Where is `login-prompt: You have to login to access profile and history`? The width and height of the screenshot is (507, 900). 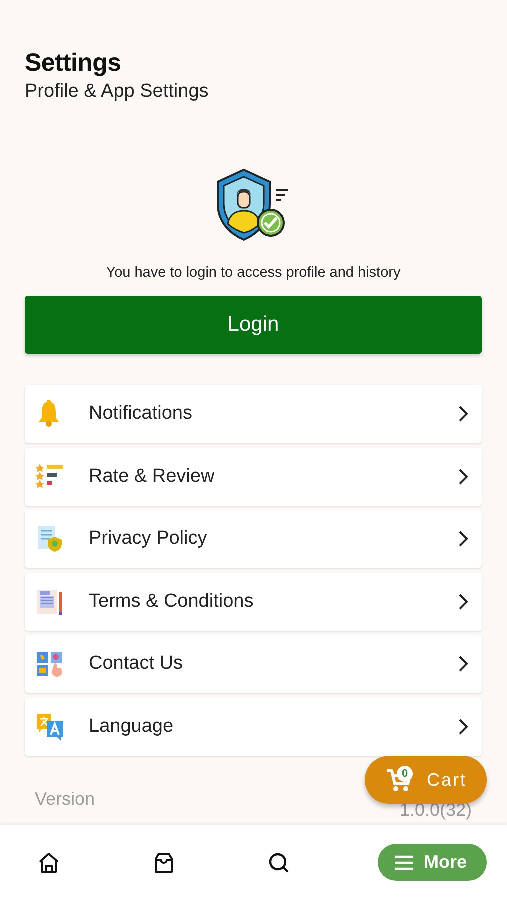 login-prompt: You have to login to access profile and history is located at coordinates (253, 273).